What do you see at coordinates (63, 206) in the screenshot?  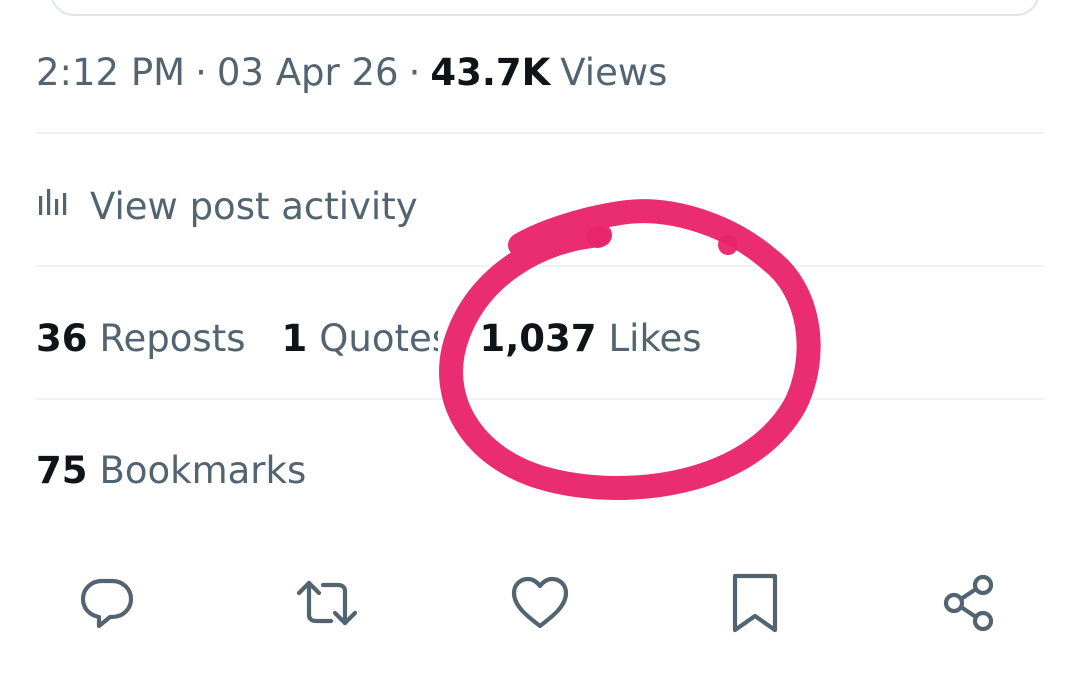 I see `analytics-bars-icon` at bounding box center [63, 206].